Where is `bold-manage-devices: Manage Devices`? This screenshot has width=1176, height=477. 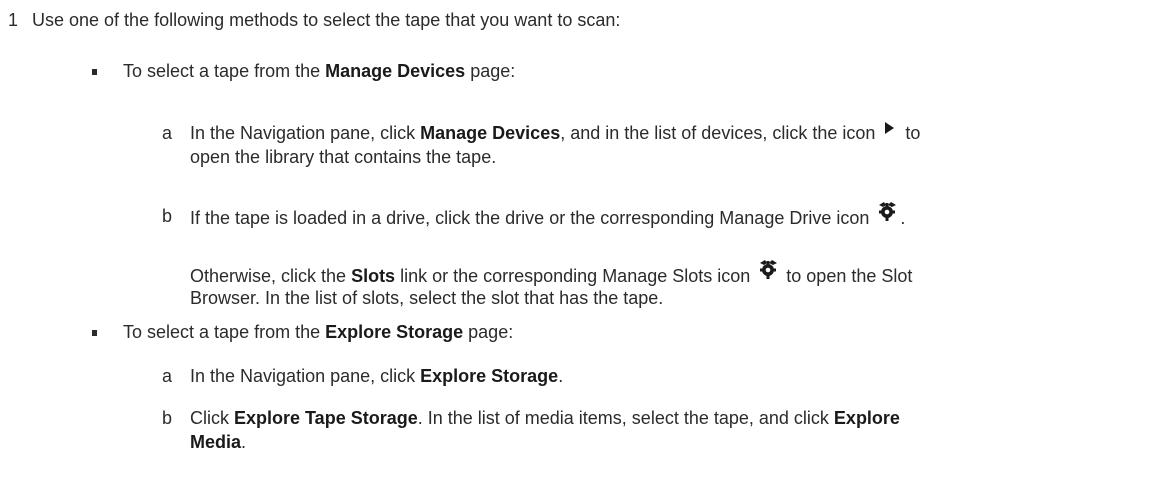 bold-manage-devices: Manage Devices is located at coordinates (395, 71).